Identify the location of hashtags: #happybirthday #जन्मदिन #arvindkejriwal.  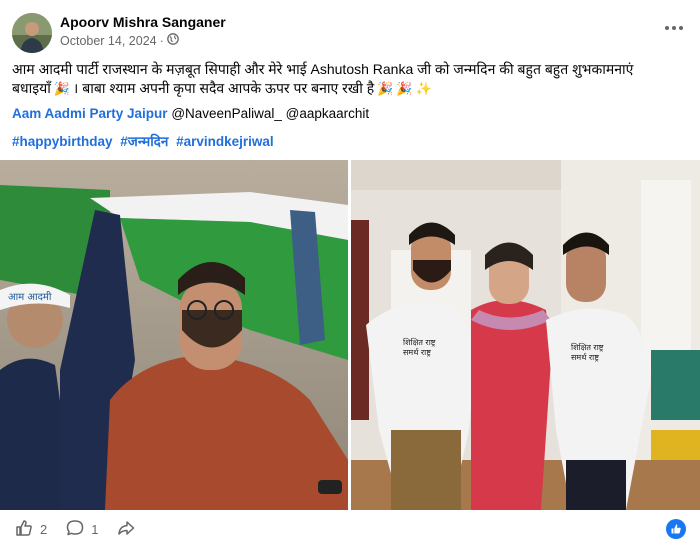
(145, 141).